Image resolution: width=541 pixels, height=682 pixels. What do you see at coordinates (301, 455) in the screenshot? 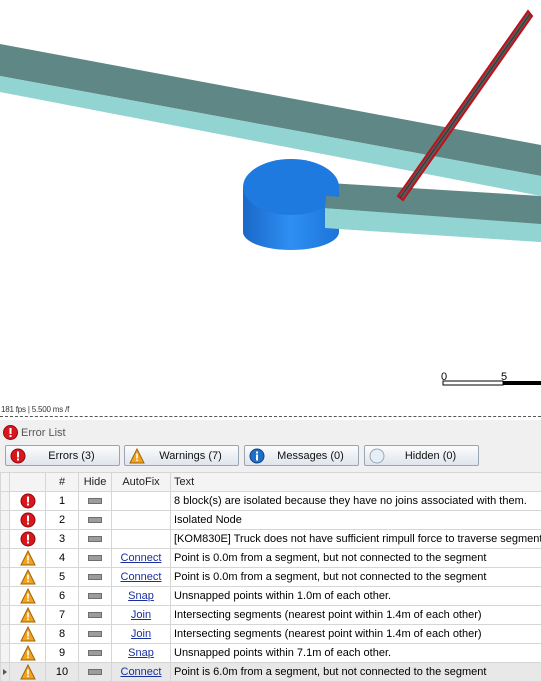
I see `tab-messages: Messages (0)` at bounding box center [301, 455].